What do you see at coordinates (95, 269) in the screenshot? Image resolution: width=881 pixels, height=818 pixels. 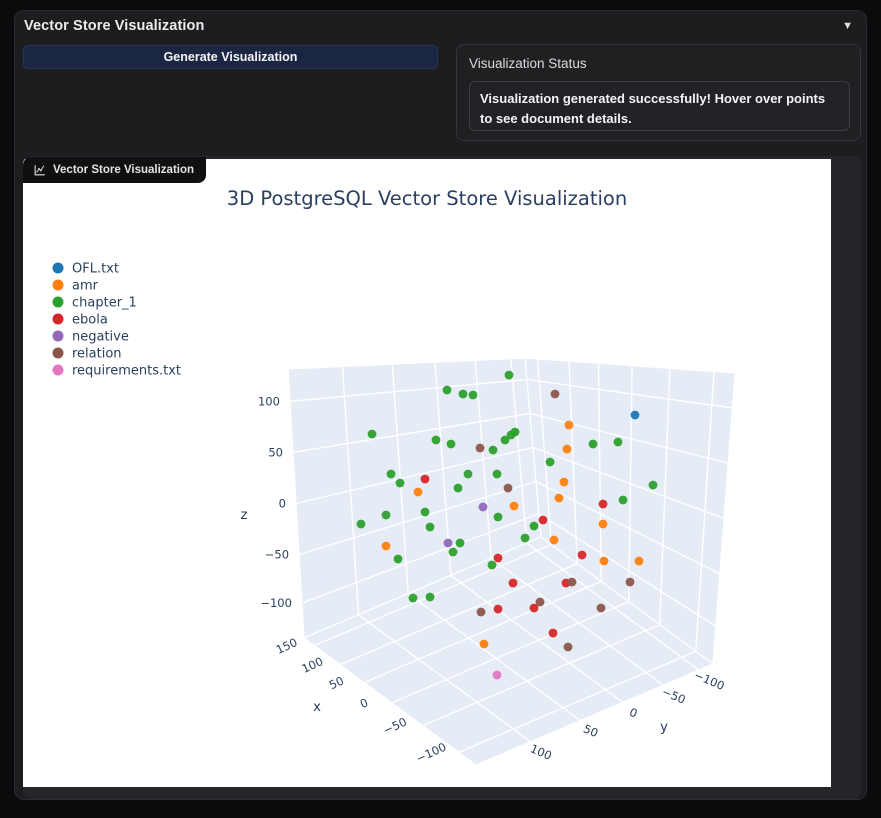 I see `legend-label: OFL.txt` at bounding box center [95, 269].